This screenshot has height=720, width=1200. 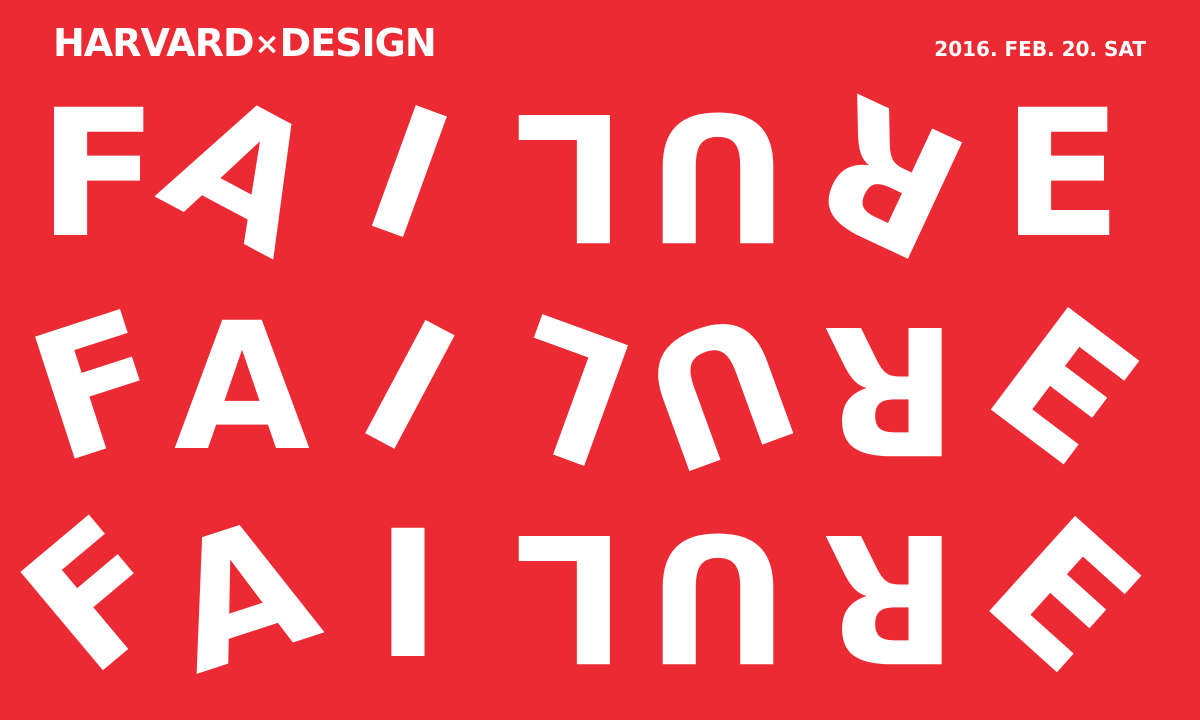 I want to click on letter-r-row2: R, so click(x=890, y=388).